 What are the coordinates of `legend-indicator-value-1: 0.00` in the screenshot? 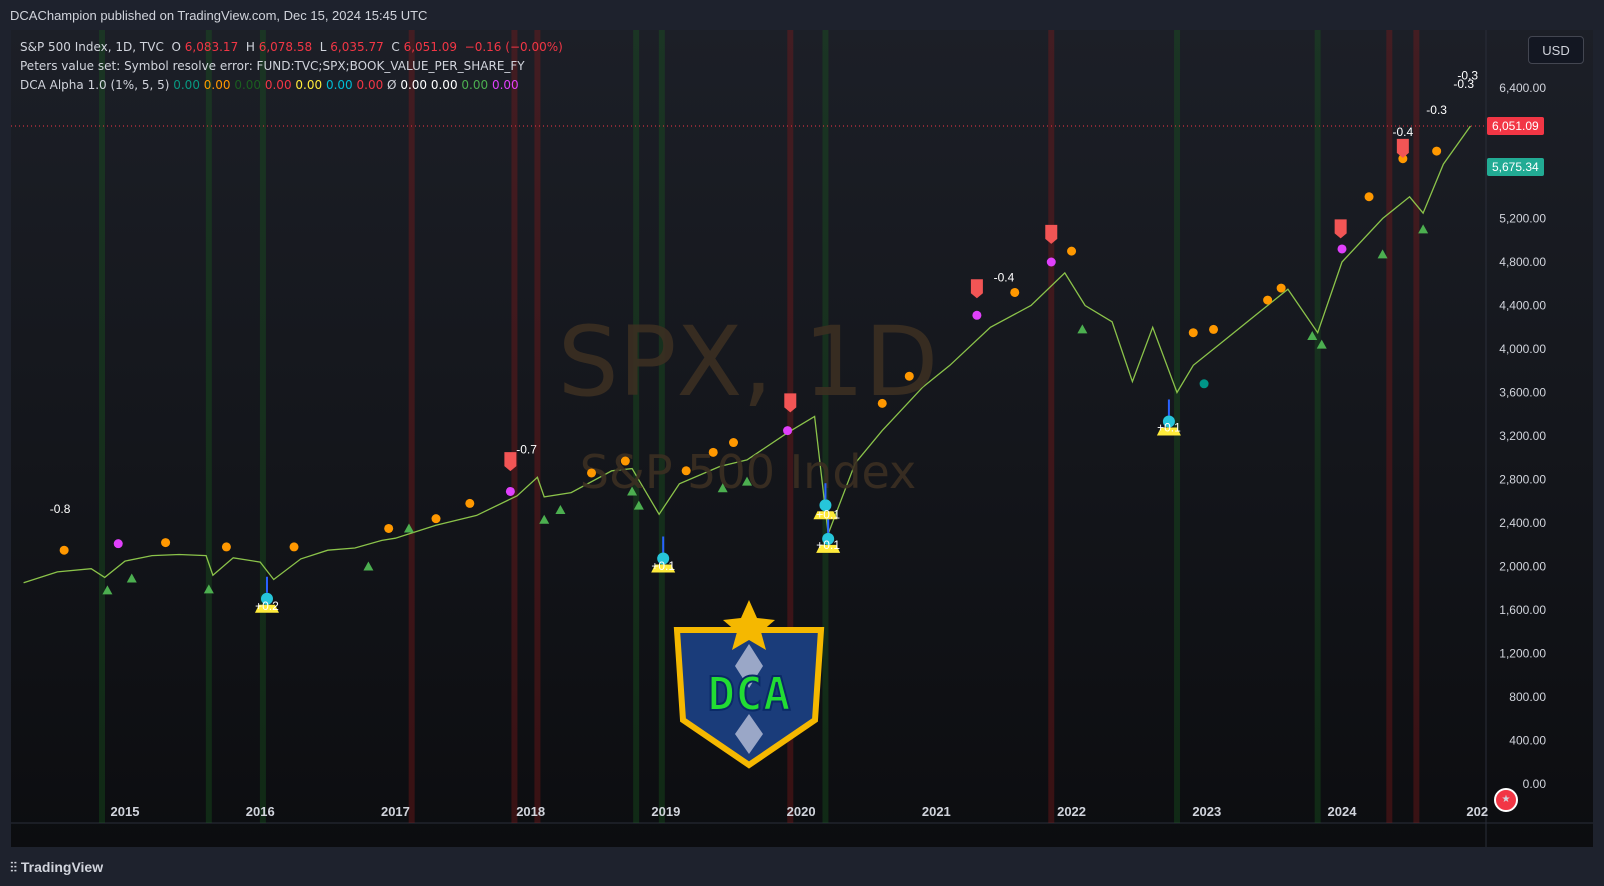 It's located at (215, 85).